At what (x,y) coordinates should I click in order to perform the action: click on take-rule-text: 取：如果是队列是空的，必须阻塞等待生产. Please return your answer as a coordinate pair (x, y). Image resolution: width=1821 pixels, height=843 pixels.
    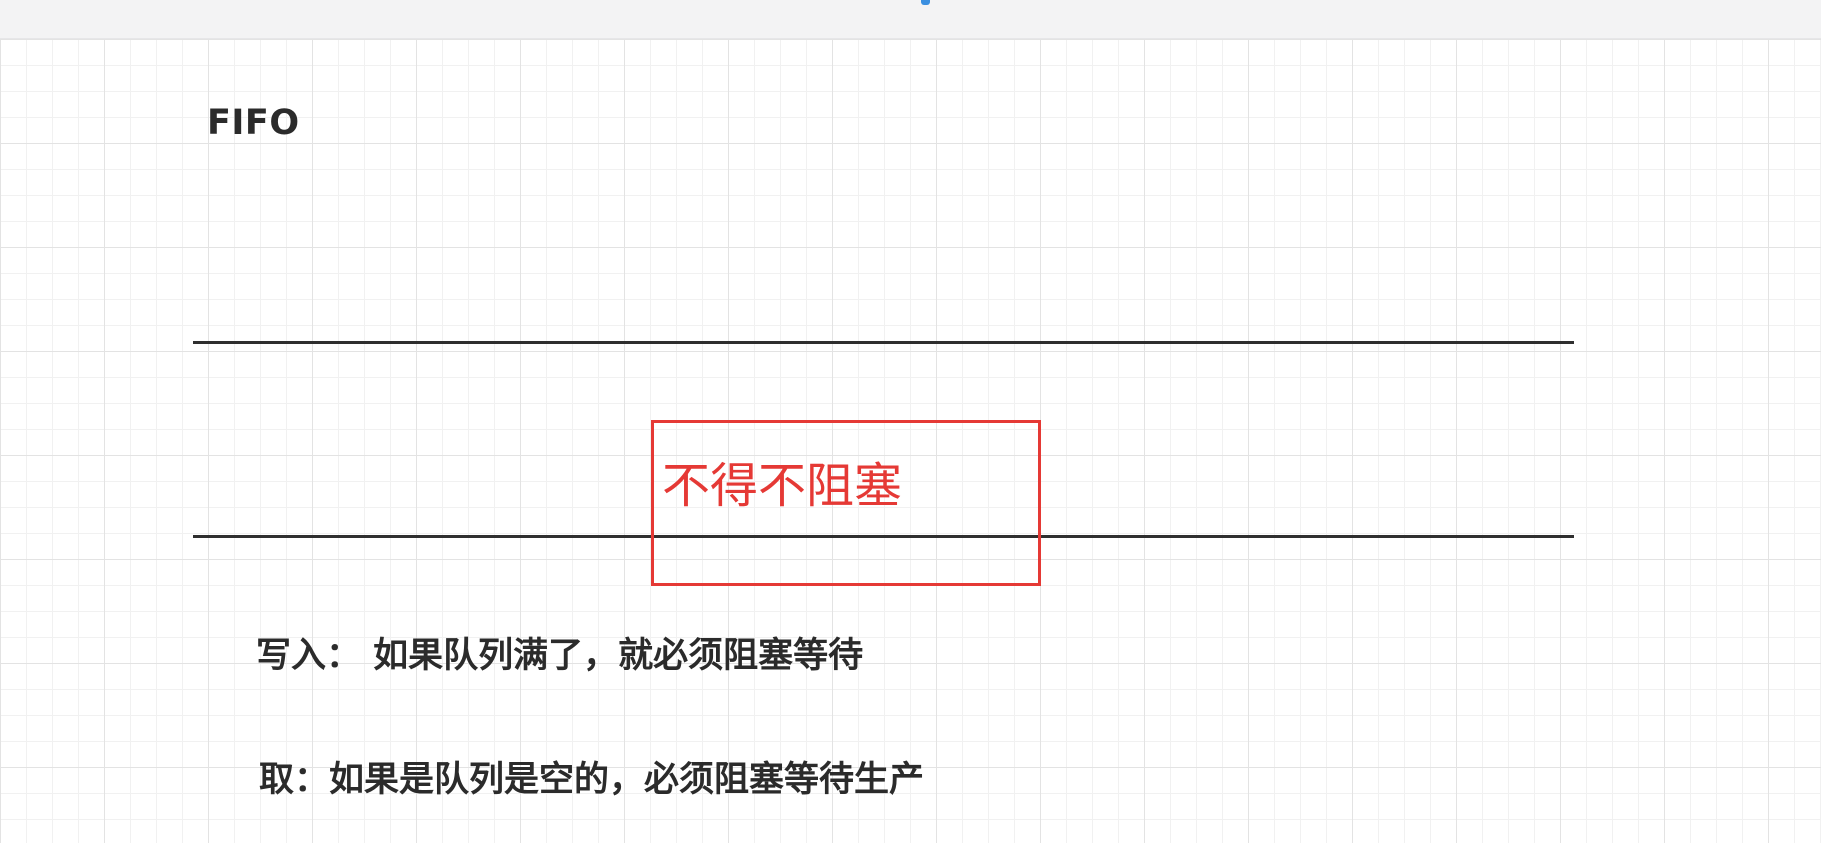
    Looking at the image, I should click on (592, 780).